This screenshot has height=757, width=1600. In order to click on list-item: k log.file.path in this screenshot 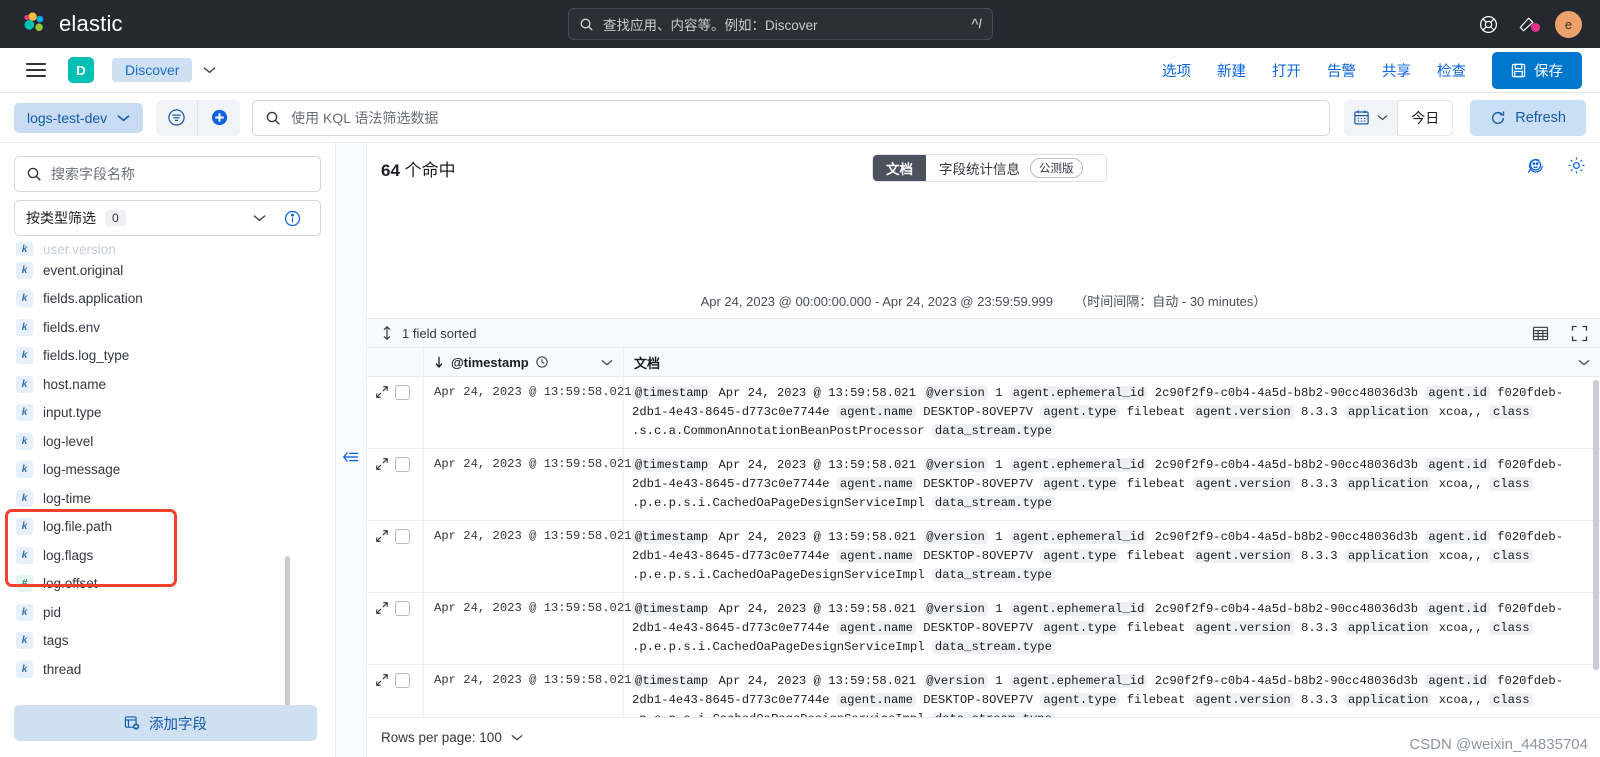, I will do `click(167, 527)`.